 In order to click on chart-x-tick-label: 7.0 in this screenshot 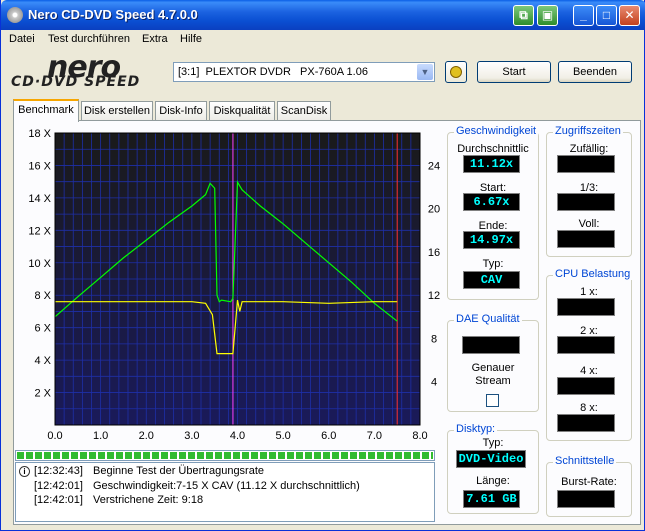, I will do `click(374, 436)`.